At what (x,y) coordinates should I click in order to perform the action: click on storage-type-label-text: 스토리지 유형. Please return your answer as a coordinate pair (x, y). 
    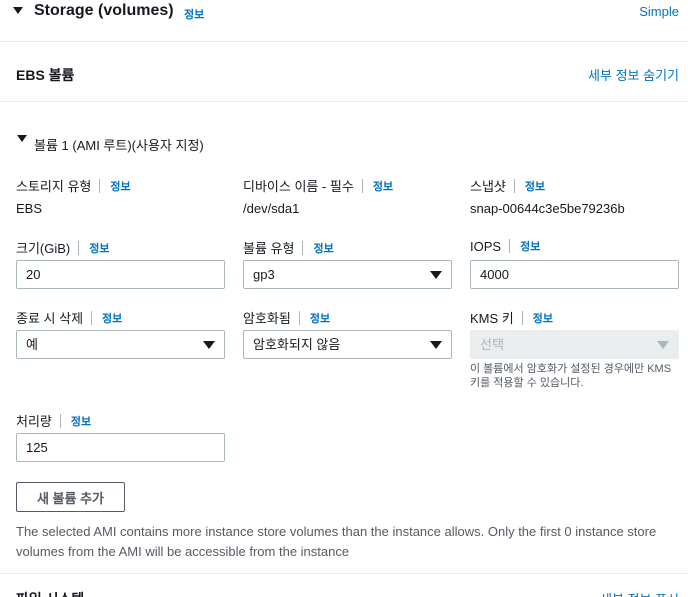
    Looking at the image, I should click on (54, 186).